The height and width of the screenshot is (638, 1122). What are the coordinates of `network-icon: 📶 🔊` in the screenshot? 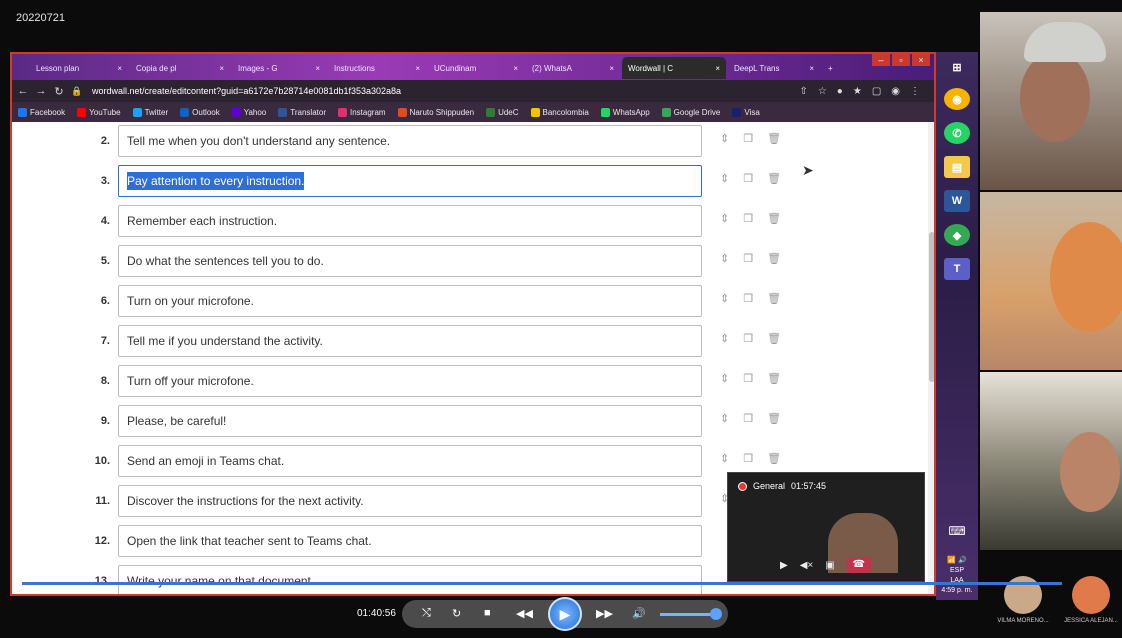 It's located at (957, 561).